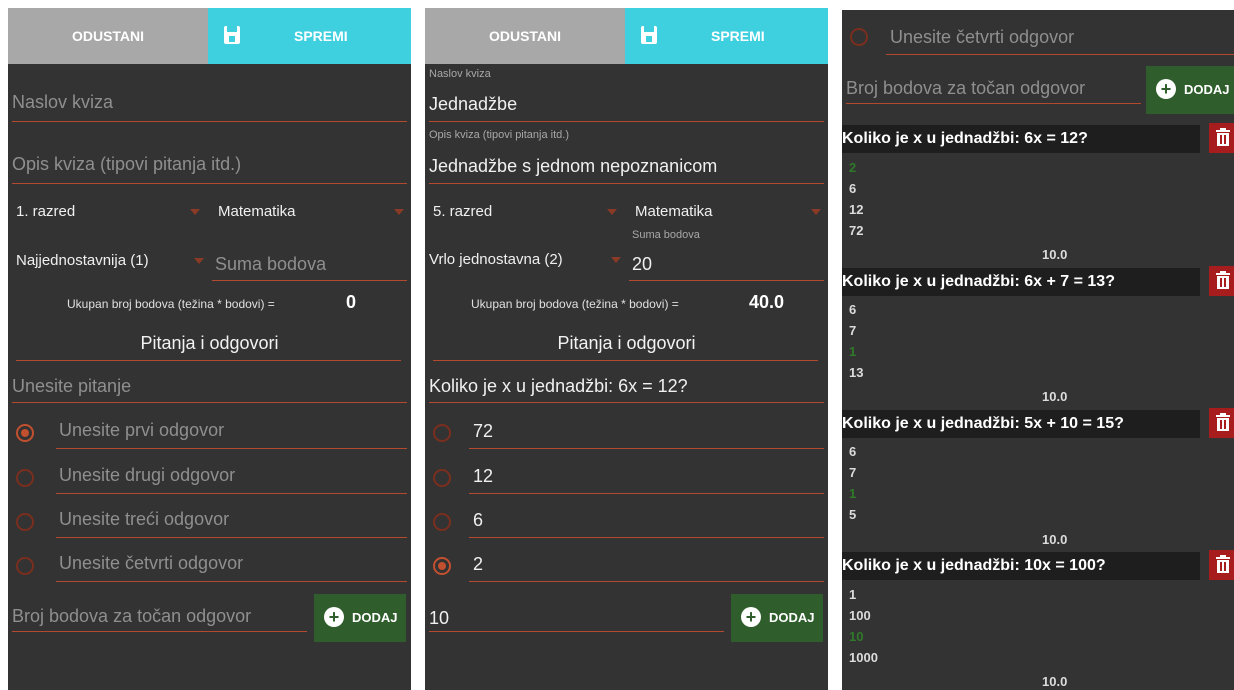  Describe the element at coordinates (1021, 424) in the screenshot. I see `question-title: Koliko je x u jednadžbi: 5x + 10 = 15?` at that location.